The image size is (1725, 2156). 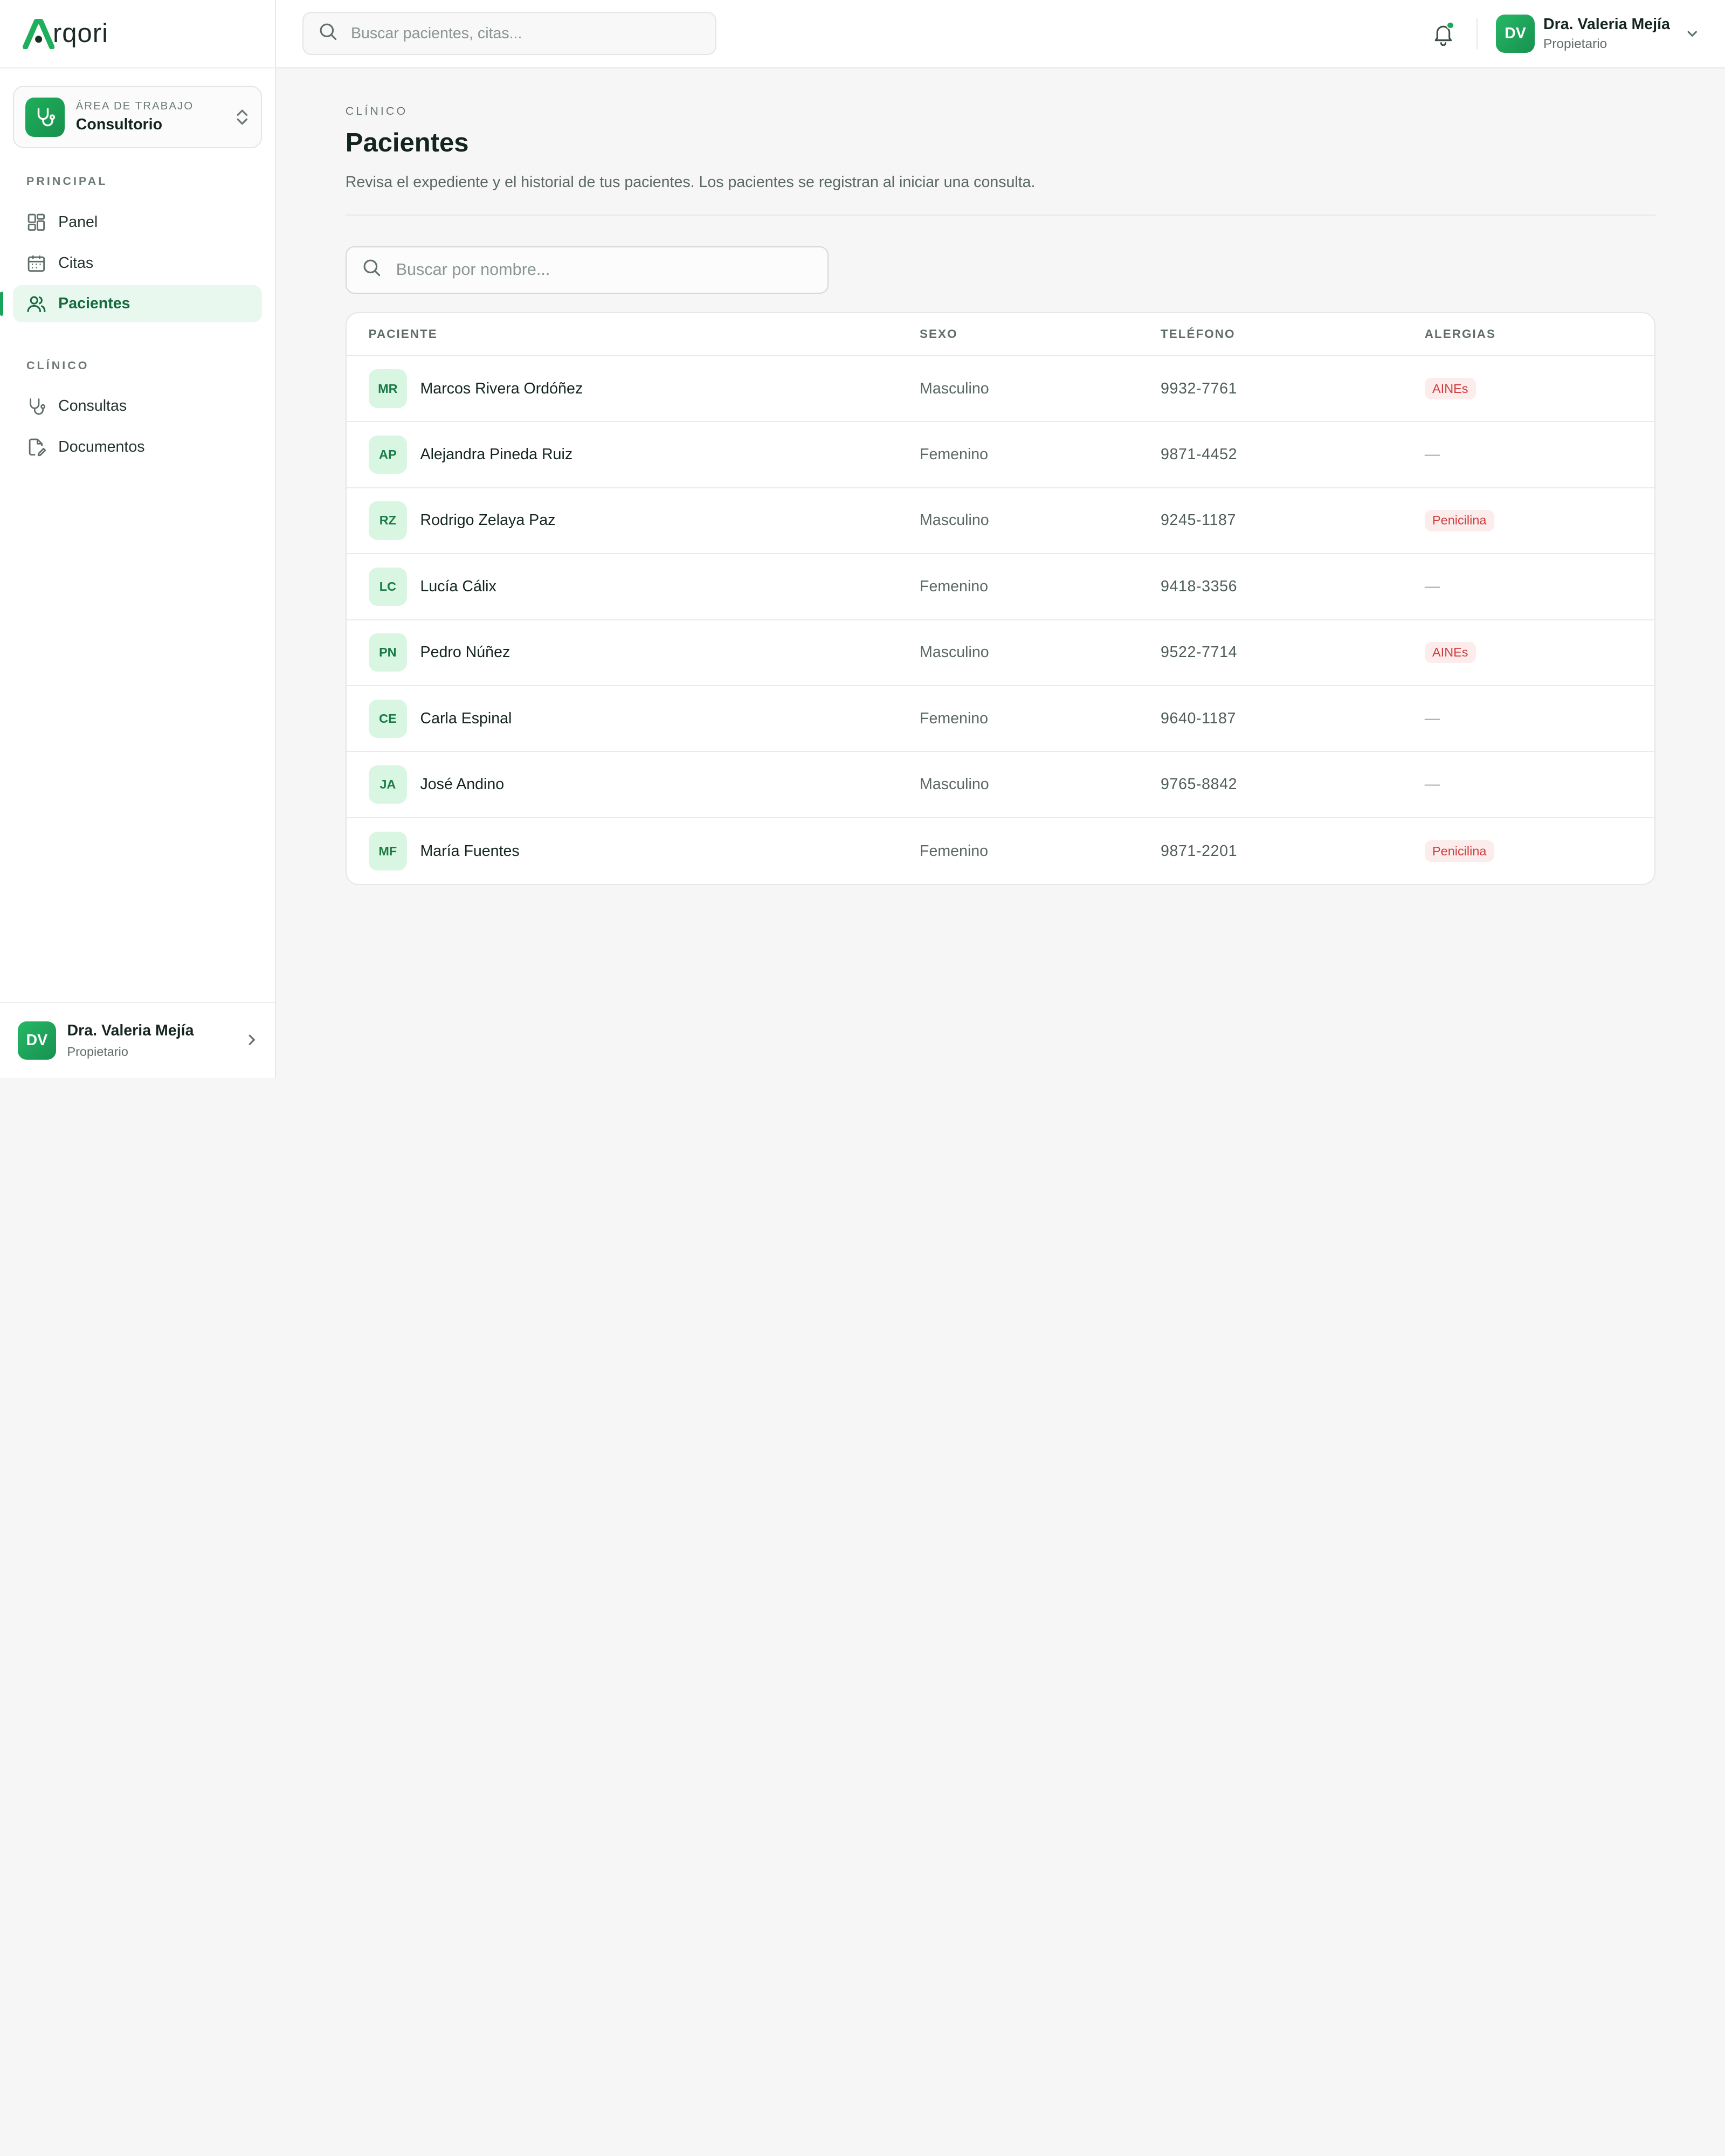 I want to click on table-row: PN Pedro Núñez Masculino 9522-7714 AINEs, so click(x=1000, y=653).